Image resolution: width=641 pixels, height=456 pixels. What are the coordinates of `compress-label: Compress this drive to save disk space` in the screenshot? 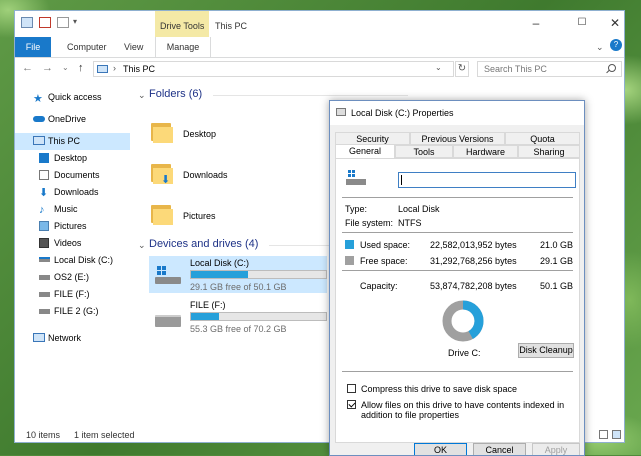 It's located at (468, 389).